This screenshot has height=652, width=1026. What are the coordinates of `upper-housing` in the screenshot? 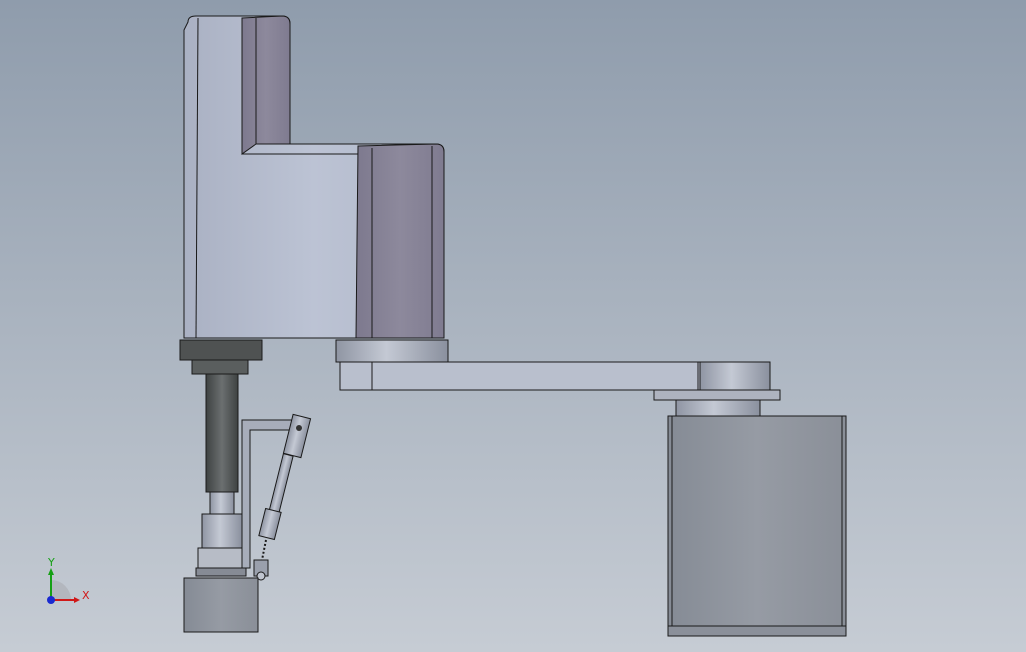 It's located at (314, 177).